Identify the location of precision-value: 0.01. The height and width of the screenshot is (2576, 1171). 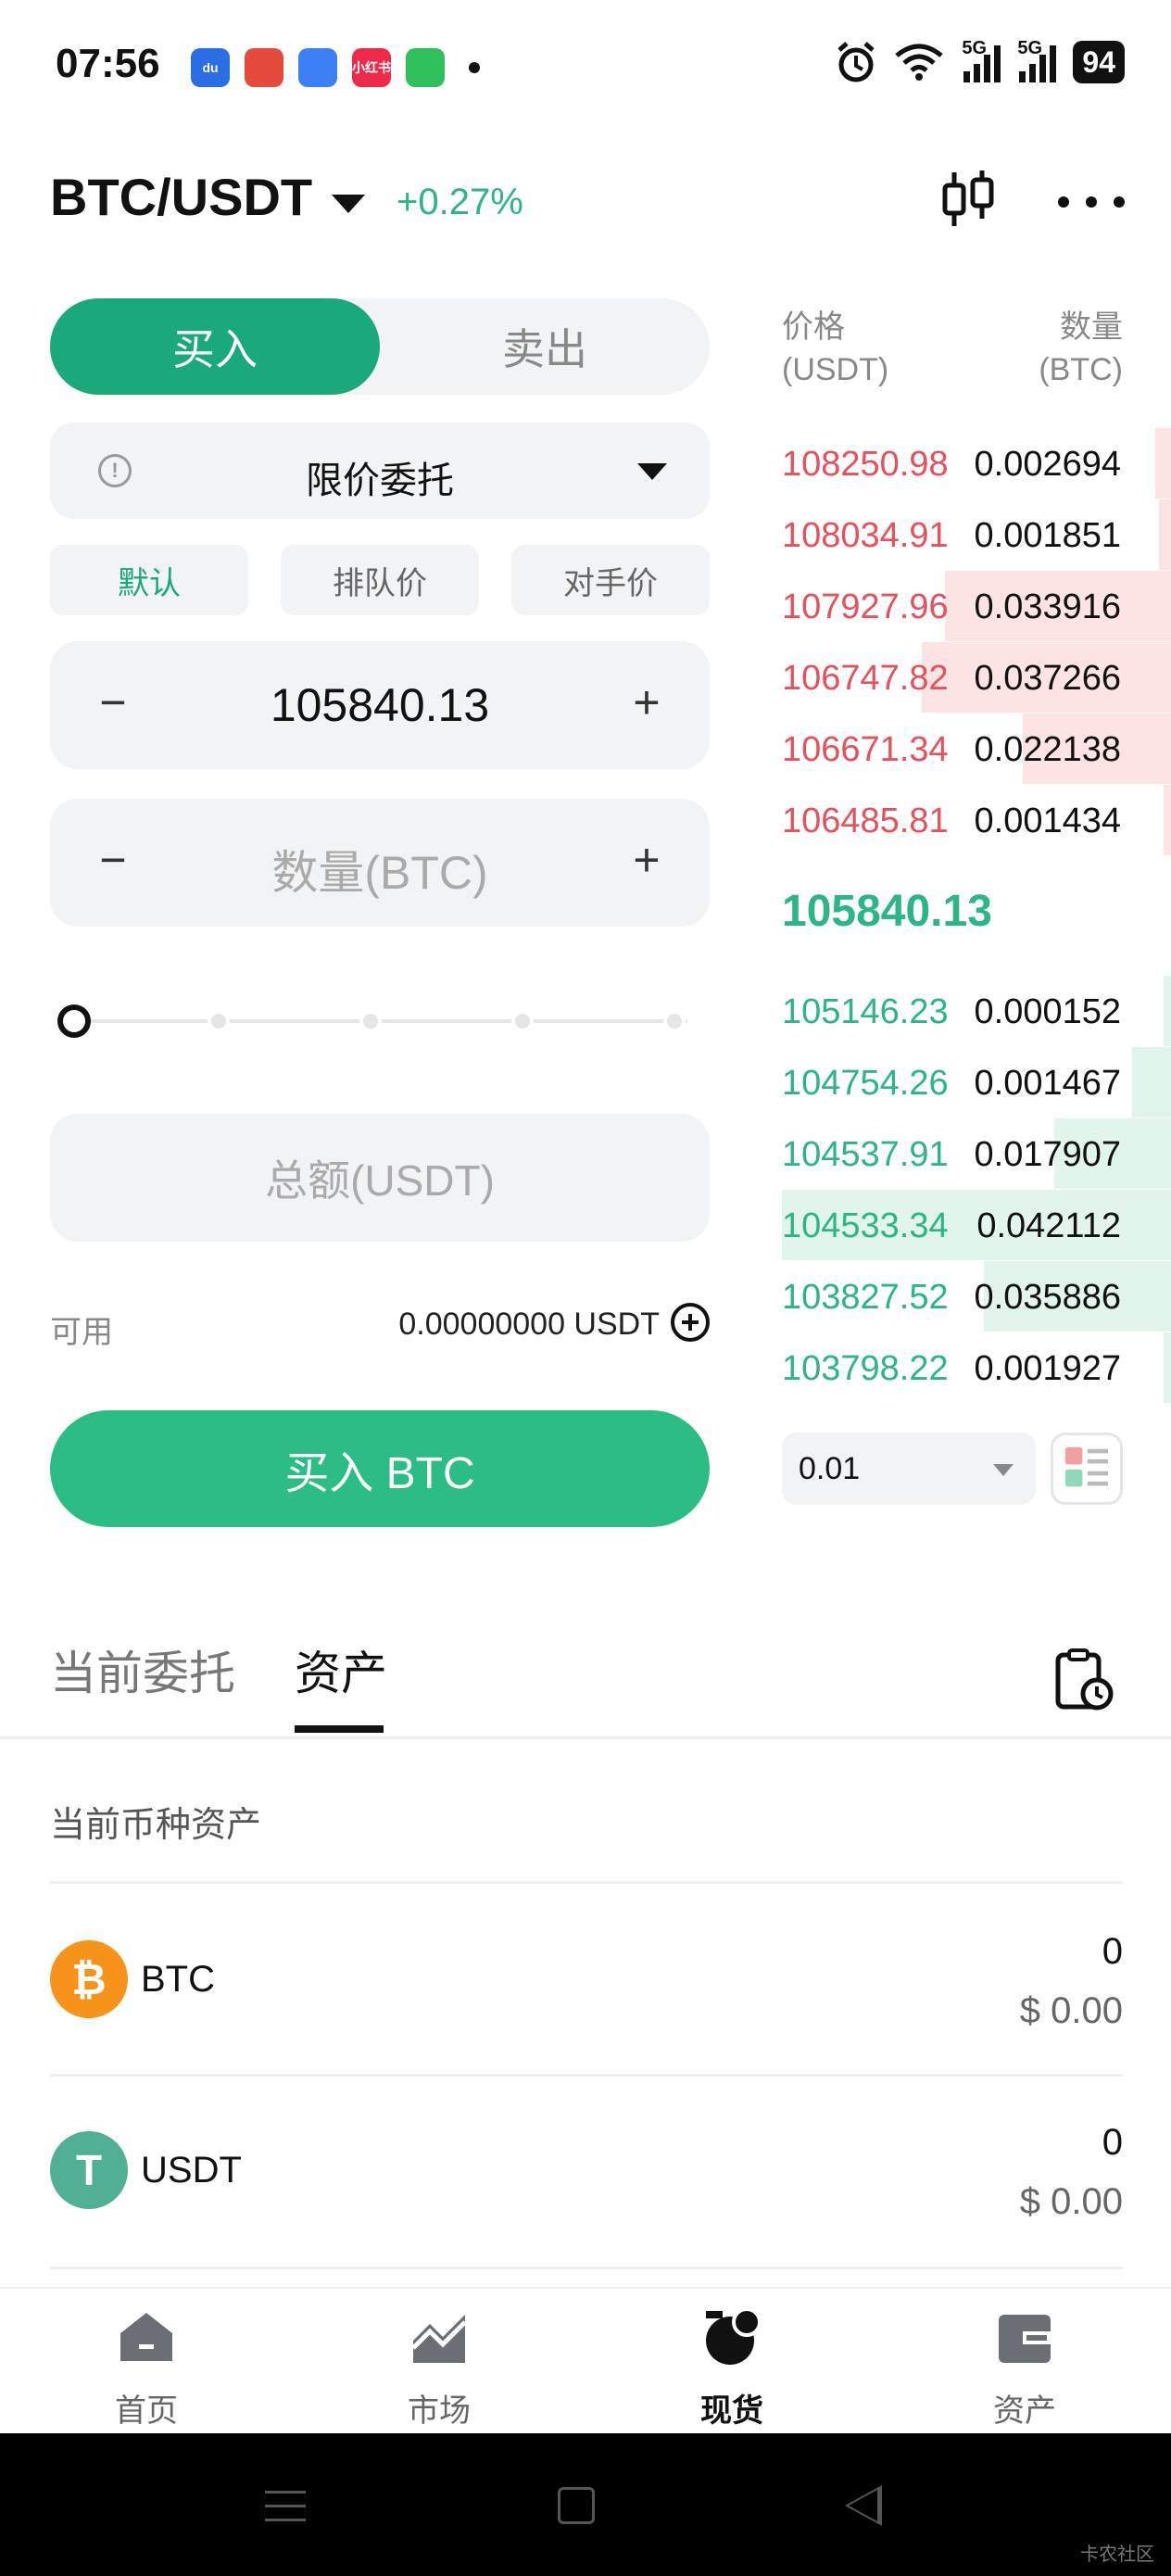
(830, 1468).